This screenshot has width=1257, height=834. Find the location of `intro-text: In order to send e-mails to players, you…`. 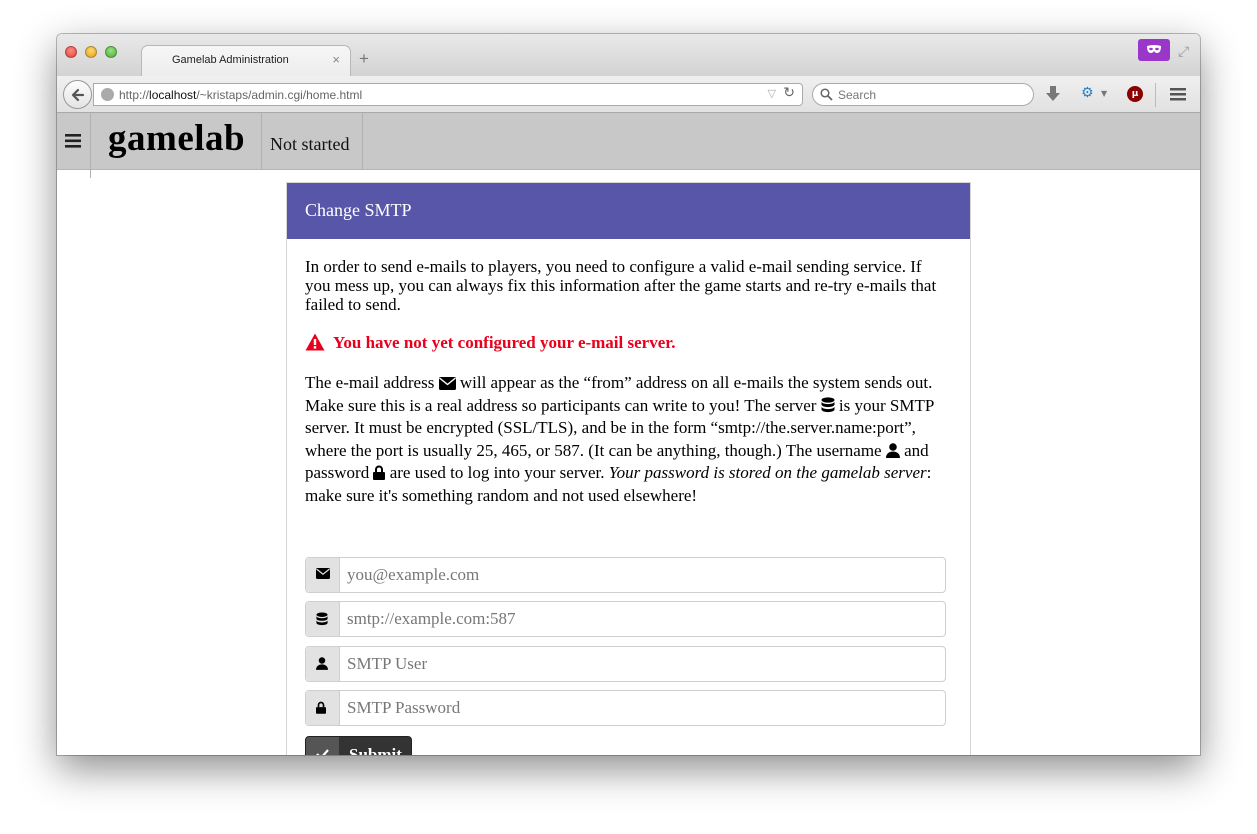

intro-text: In order to send e-mails to players, you… is located at coordinates (621, 285).